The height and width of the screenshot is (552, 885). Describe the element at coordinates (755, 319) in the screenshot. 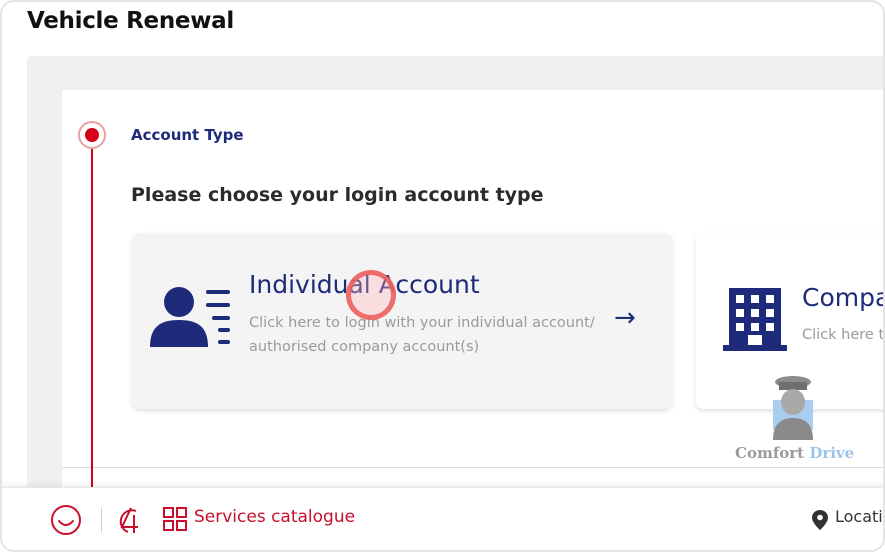

I see `building-icon` at that location.